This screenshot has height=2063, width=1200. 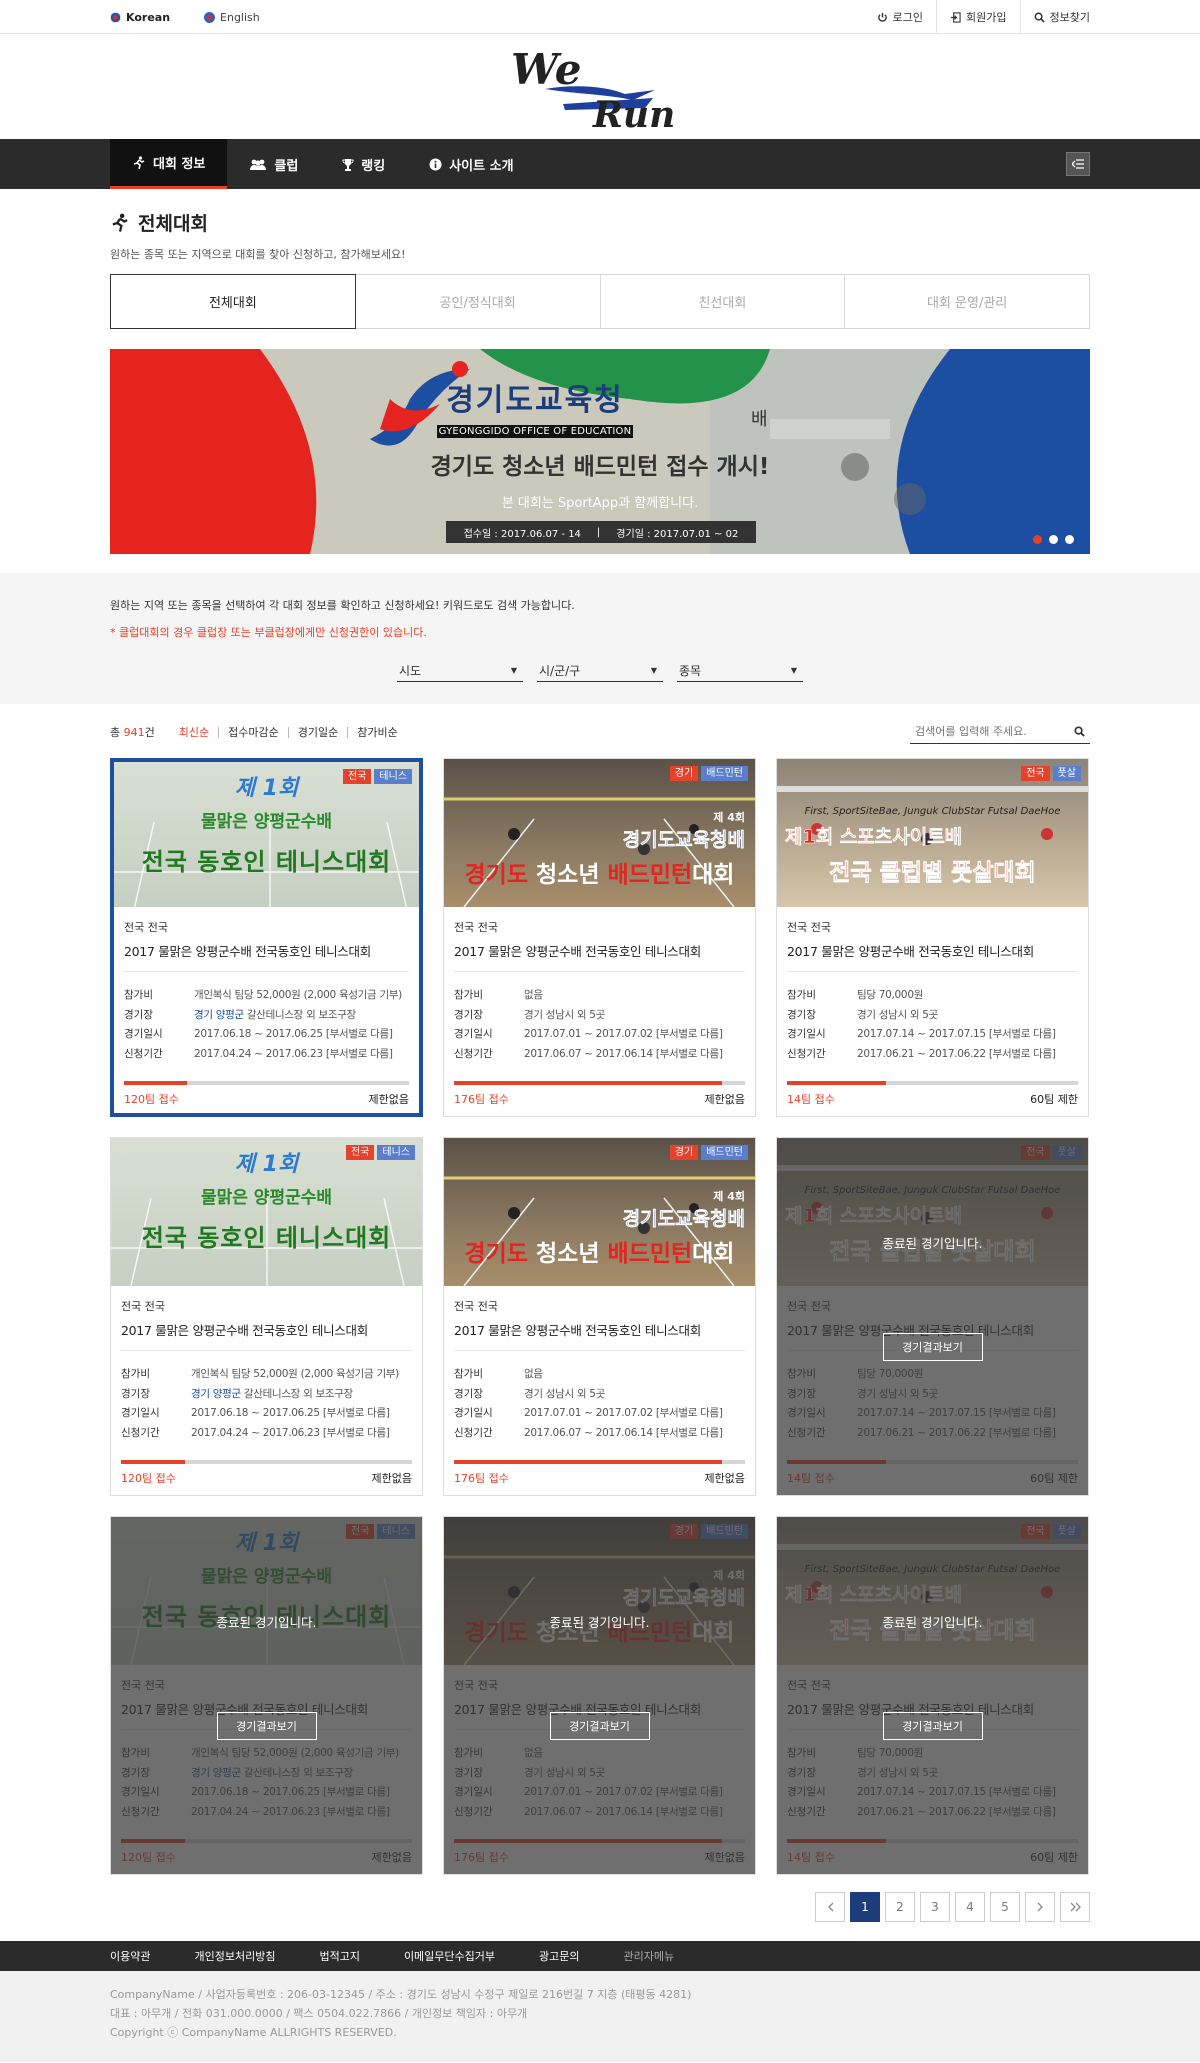 What do you see at coordinates (273, 164) in the screenshot?
I see `nav-club: 클럽` at bounding box center [273, 164].